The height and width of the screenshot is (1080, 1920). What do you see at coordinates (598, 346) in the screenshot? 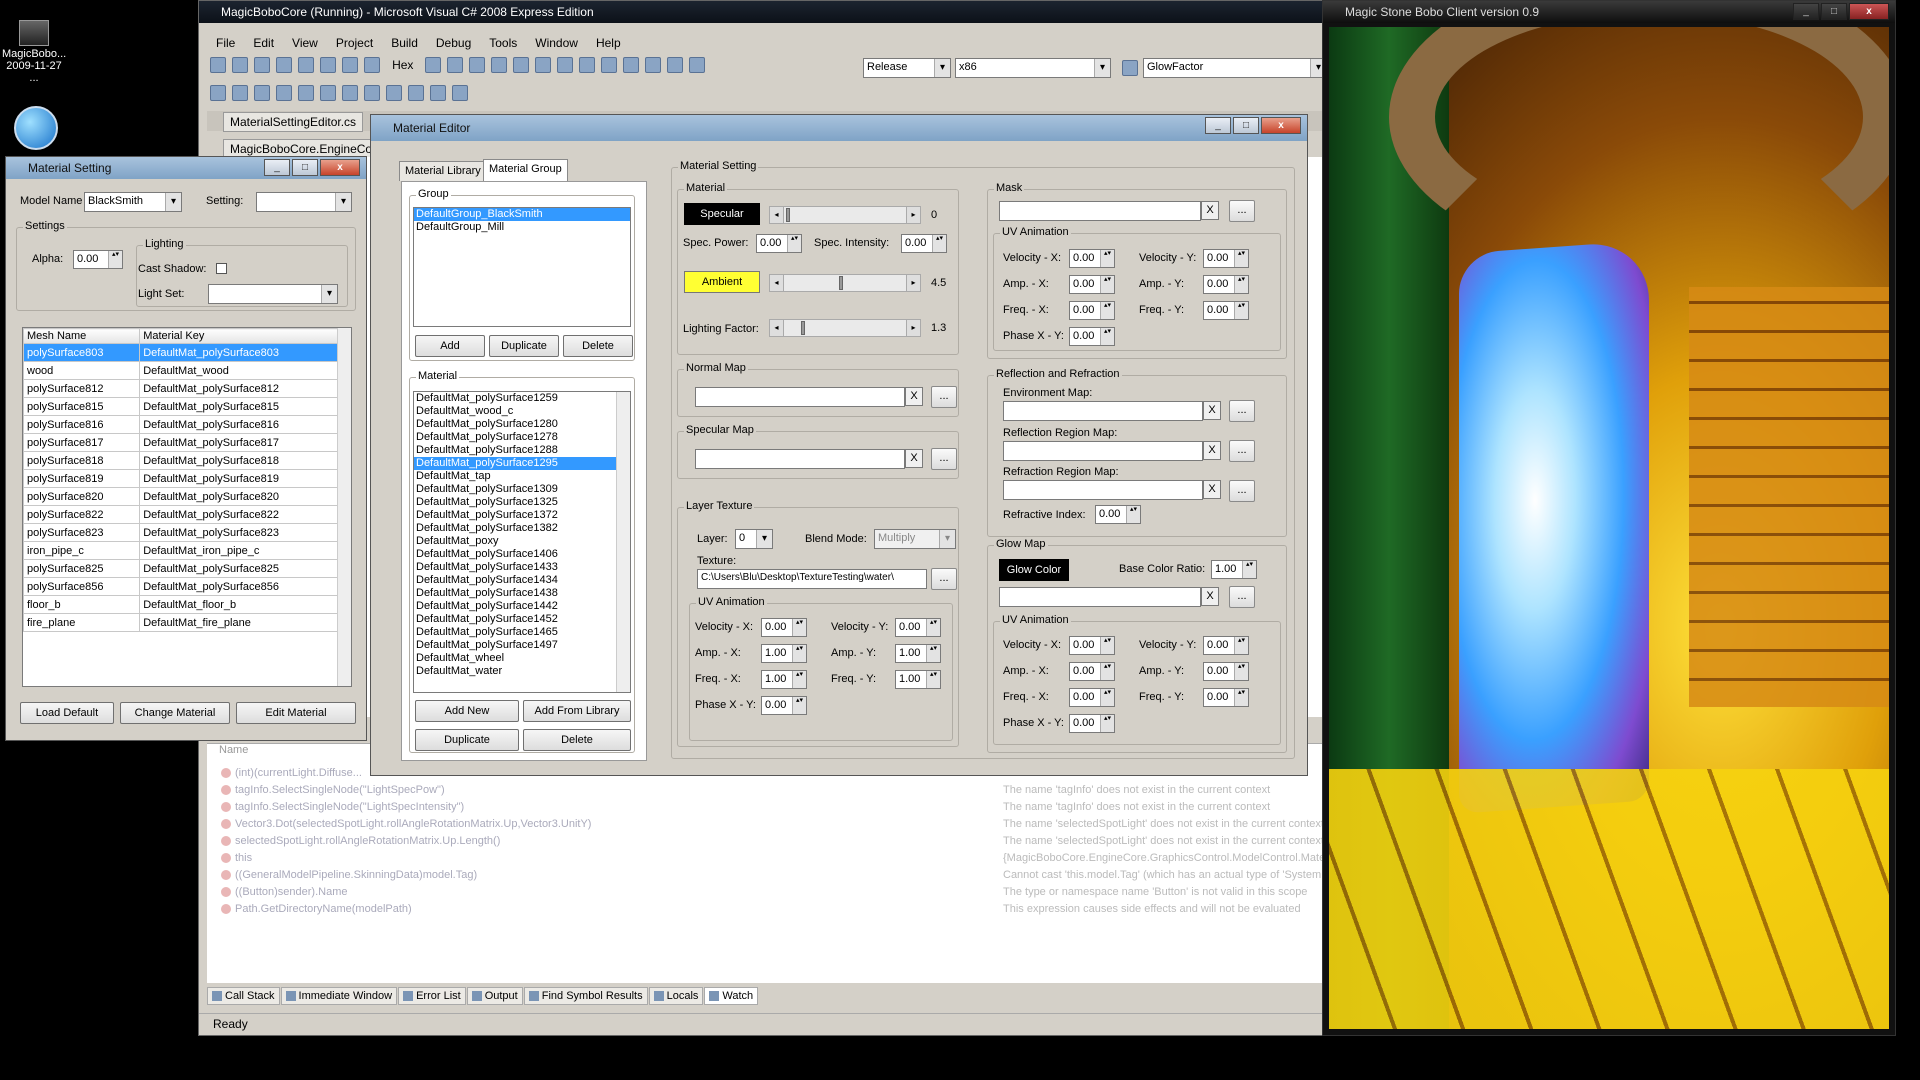
I see `group-delete-button: Delete` at bounding box center [598, 346].